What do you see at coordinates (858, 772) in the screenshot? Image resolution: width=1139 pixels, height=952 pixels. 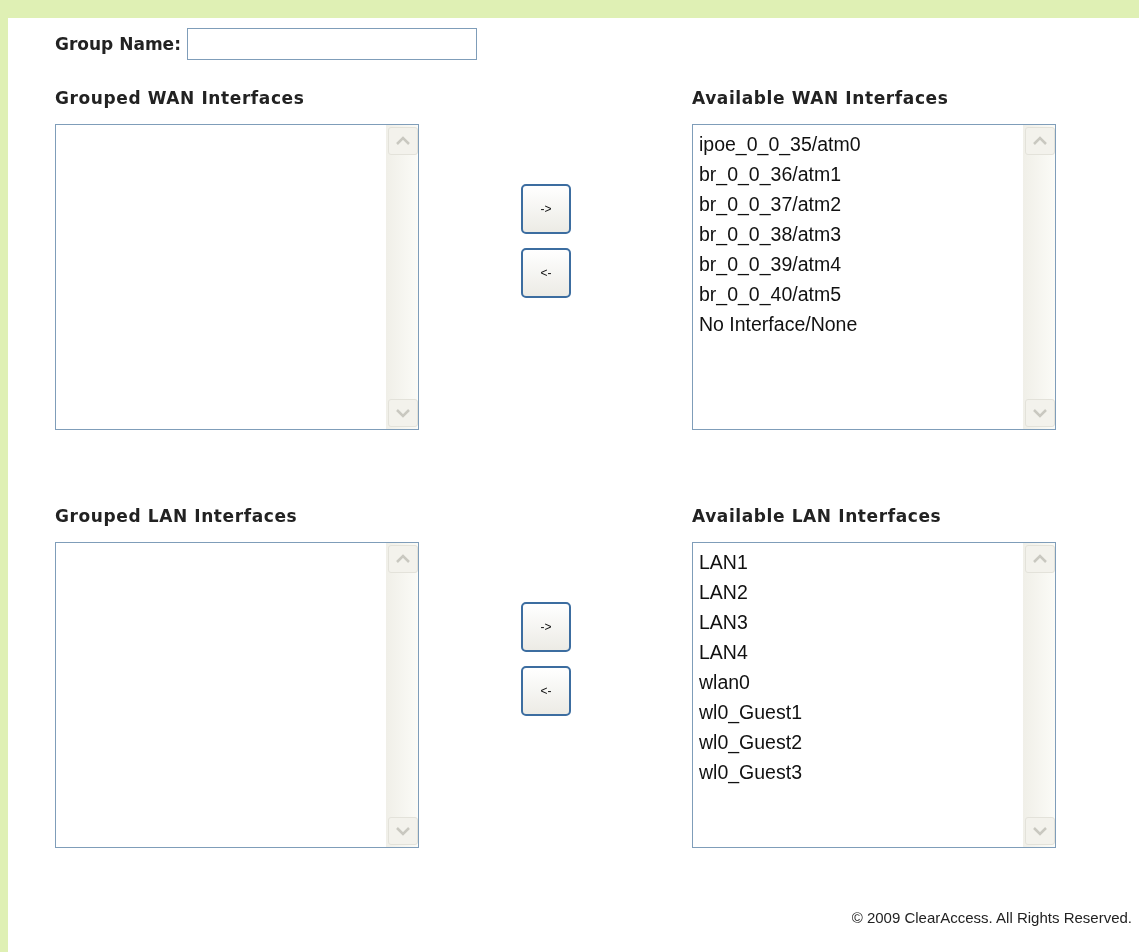 I see `list-option: wl0_Guest3` at bounding box center [858, 772].